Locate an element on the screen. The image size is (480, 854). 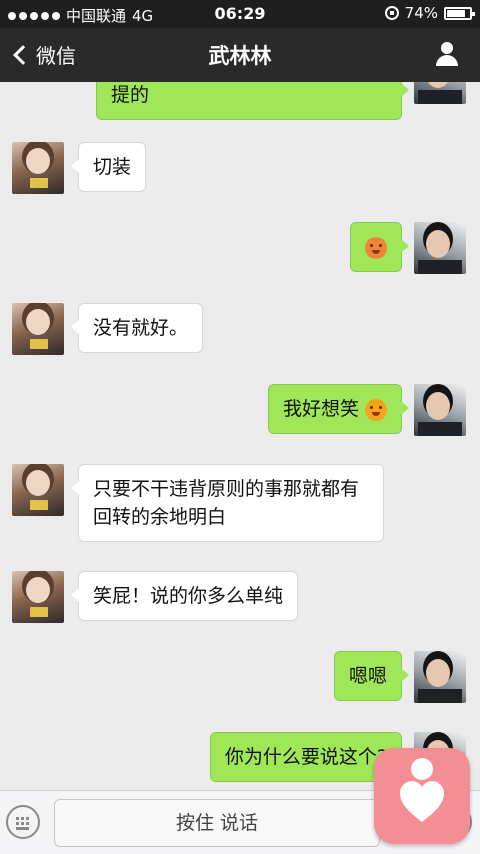
message-text: 嗯嗯 is located at coordinates (367, 676).